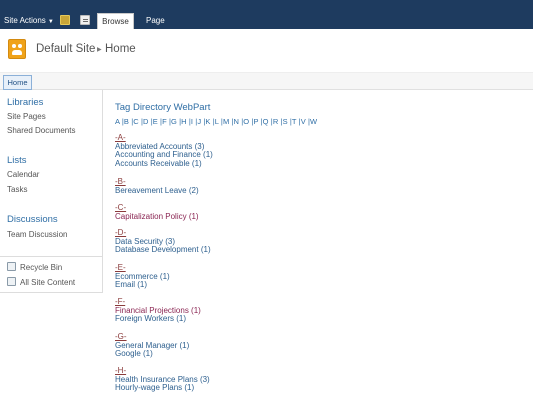  What do you see at coordinates (115, 21) in the screenshot?
I see `tab-browse: Browse` at bounding box center [115, 21].